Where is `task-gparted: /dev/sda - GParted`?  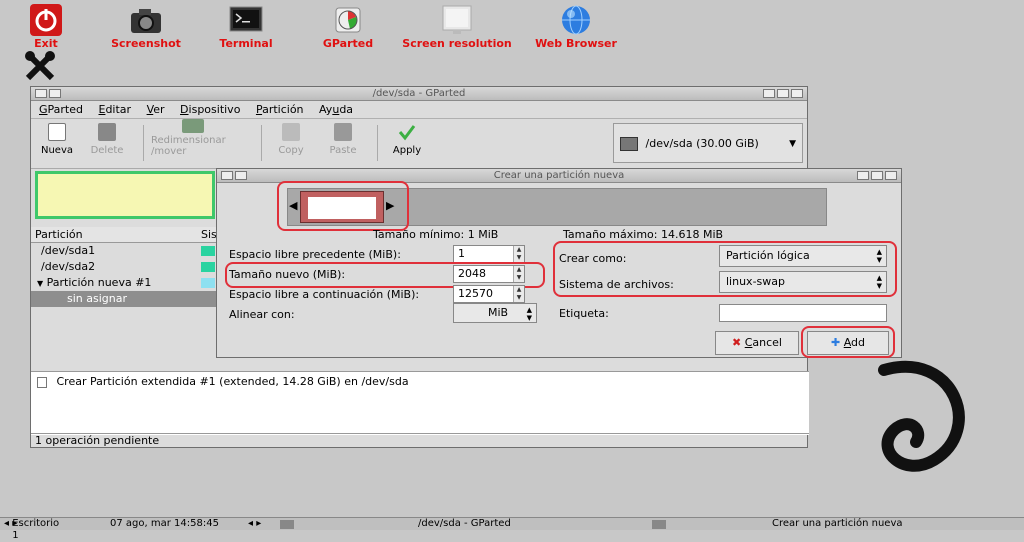
task-gparted: /dev/sda - GParted is located at coordinates (464, 524).